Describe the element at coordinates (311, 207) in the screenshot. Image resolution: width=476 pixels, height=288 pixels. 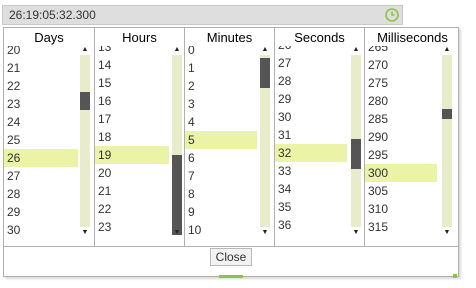
I see `list-item: 35` at that location.